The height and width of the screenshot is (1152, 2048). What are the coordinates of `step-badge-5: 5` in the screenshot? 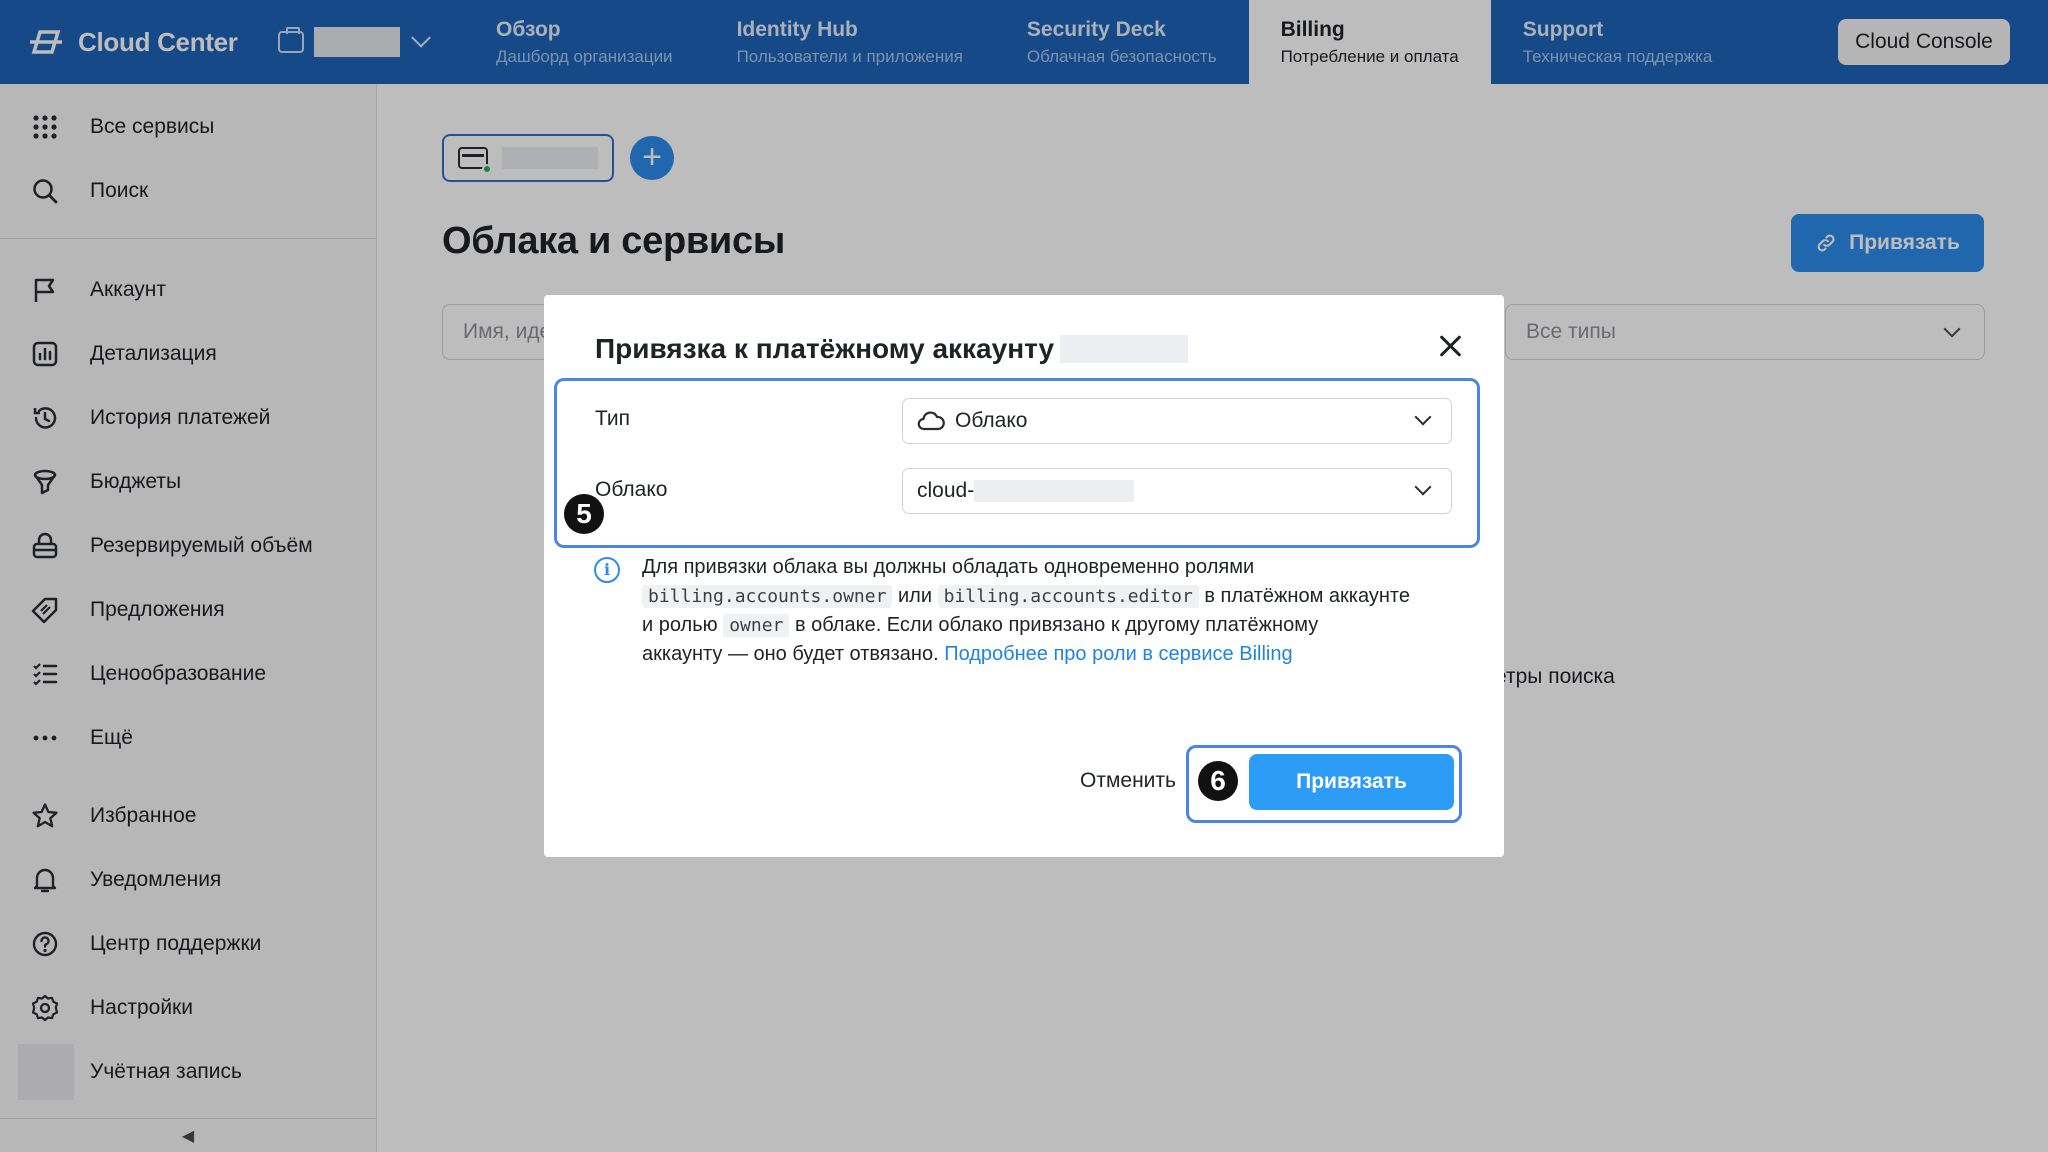 It's located at (584, 514).